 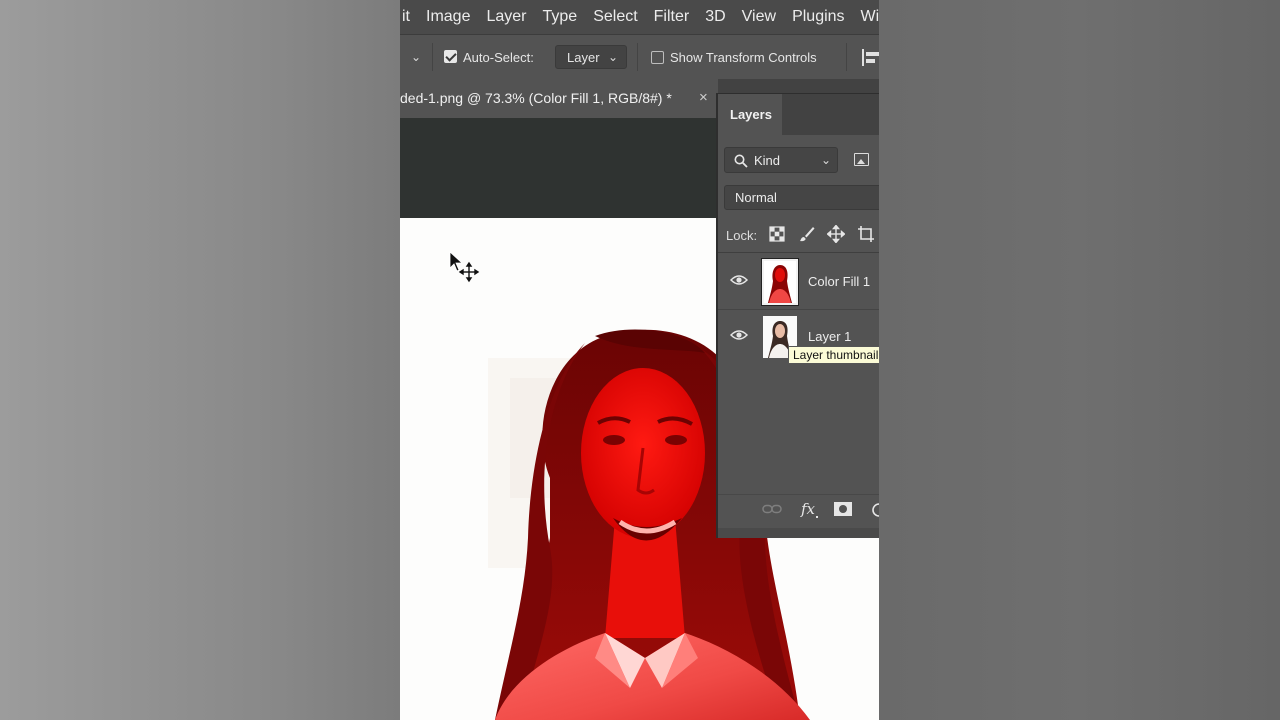 I want to click on layer-row-color-fill-1: Color Fill 1, so click(x=798, y=282).